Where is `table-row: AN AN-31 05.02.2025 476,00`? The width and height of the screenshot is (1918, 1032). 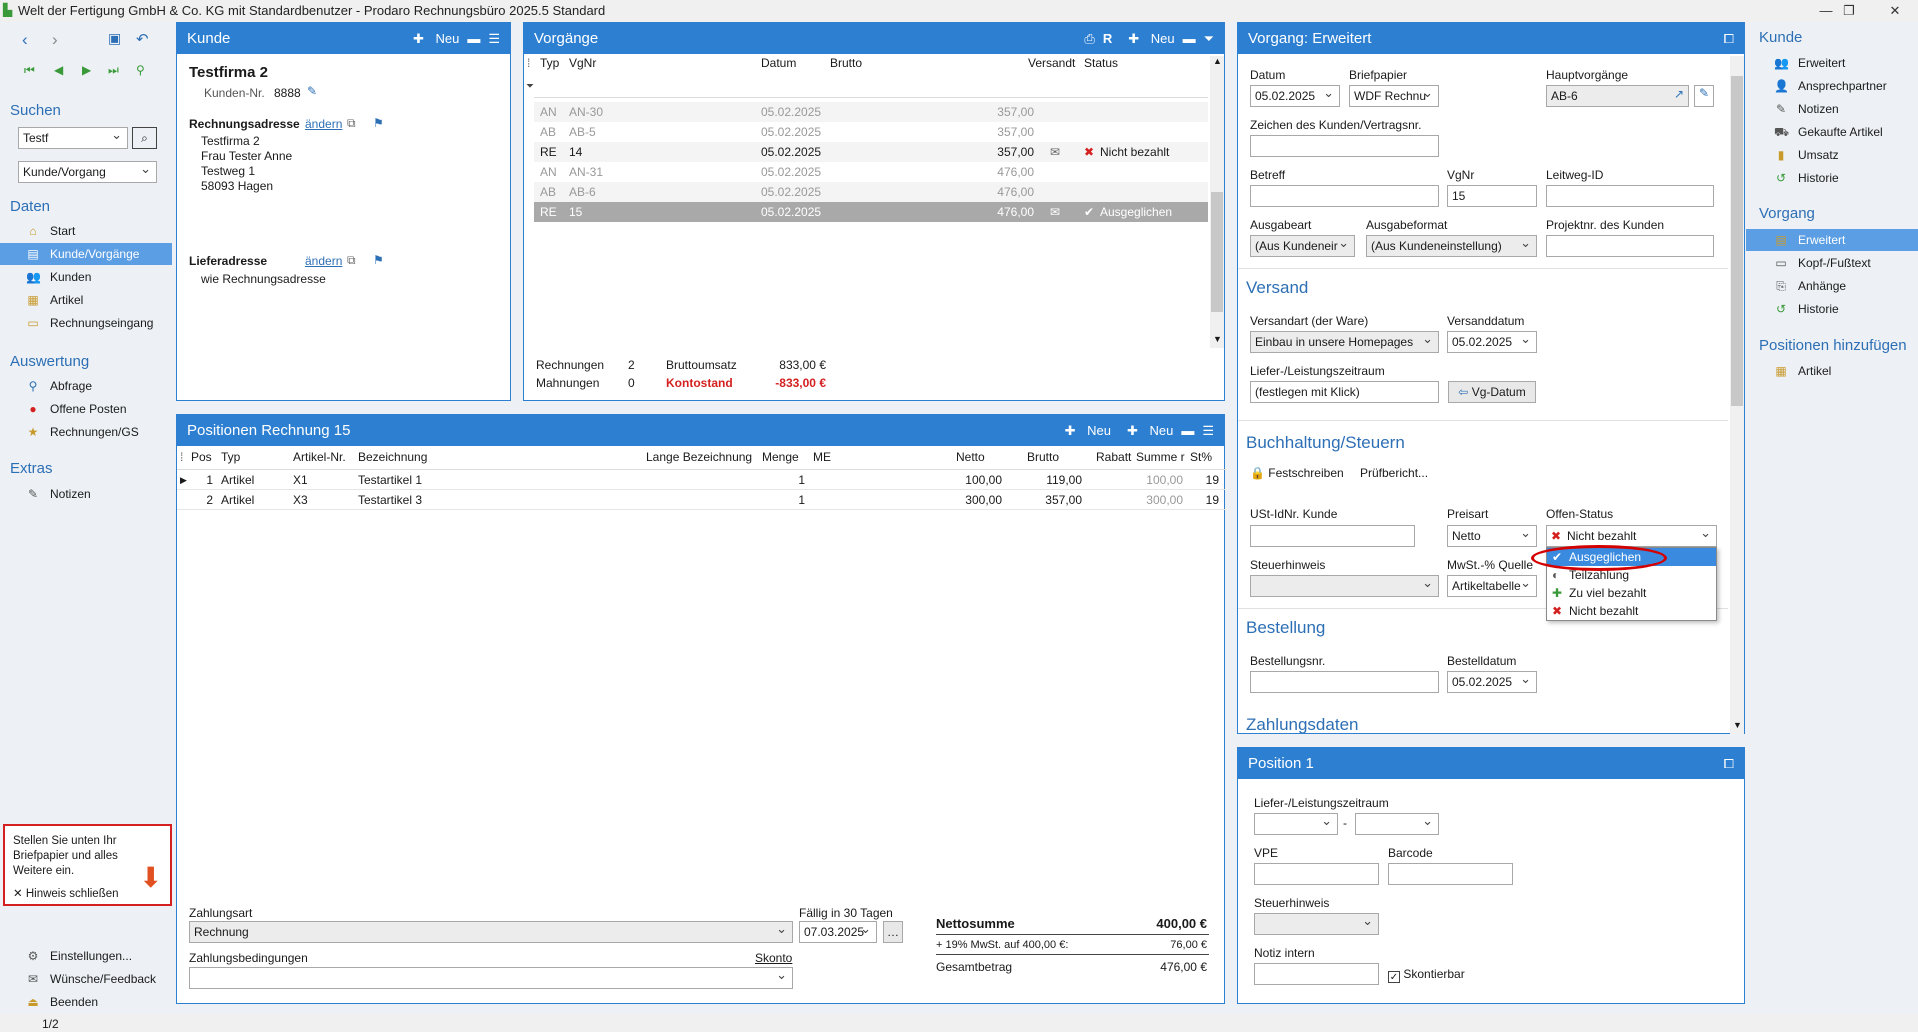 table-row: AN AN-31 05.02.2025 476,00 is located at coordinates (871, 172).